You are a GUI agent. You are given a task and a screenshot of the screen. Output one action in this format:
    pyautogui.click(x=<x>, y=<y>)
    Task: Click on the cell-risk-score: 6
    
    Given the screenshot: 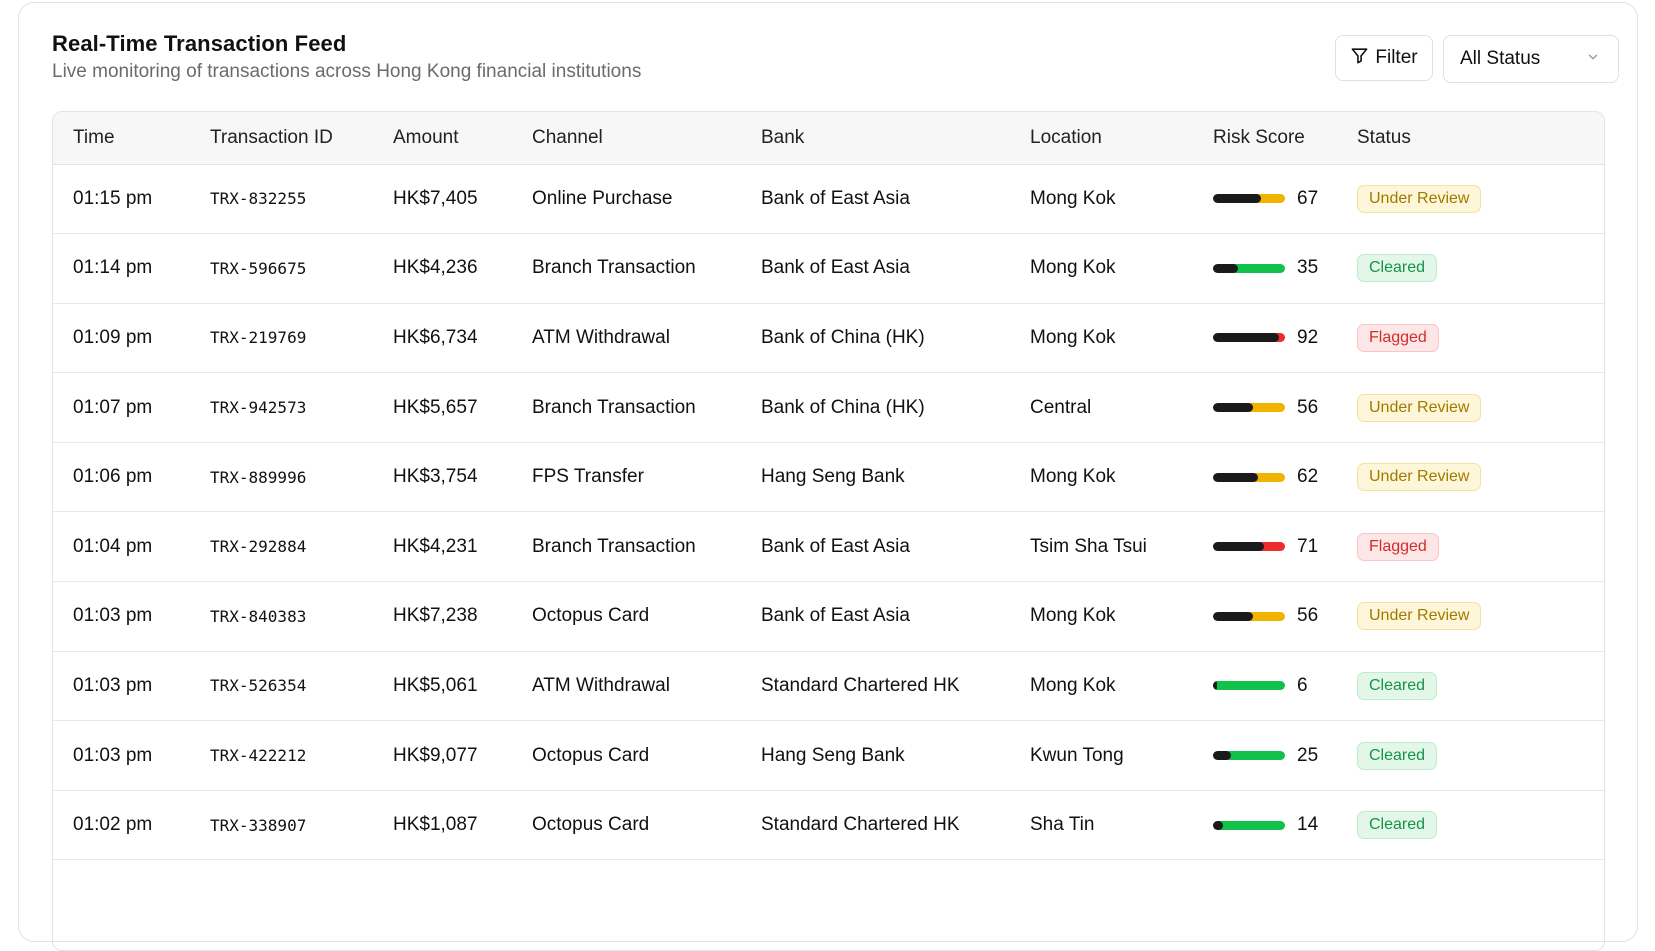 What is the action you would take?
    pyautogui.click(x=1265, y=686)
    